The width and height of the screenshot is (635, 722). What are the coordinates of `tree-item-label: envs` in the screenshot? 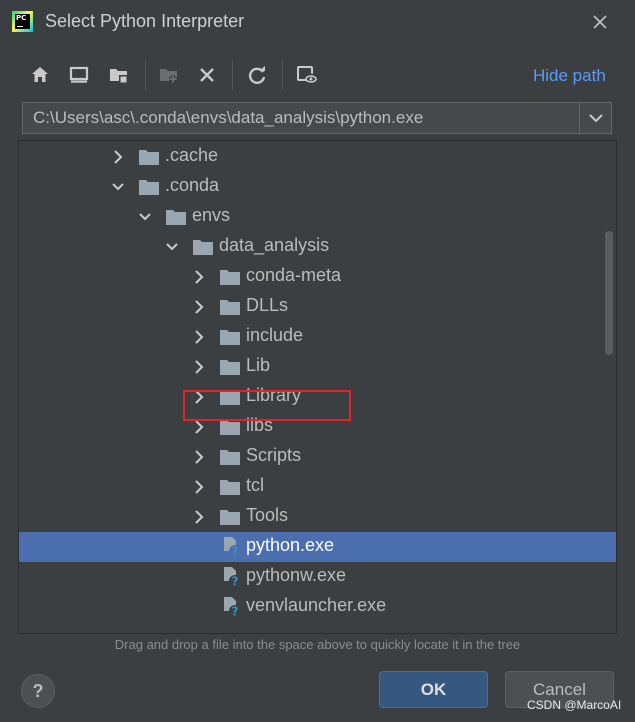 It's located at (211, 215).